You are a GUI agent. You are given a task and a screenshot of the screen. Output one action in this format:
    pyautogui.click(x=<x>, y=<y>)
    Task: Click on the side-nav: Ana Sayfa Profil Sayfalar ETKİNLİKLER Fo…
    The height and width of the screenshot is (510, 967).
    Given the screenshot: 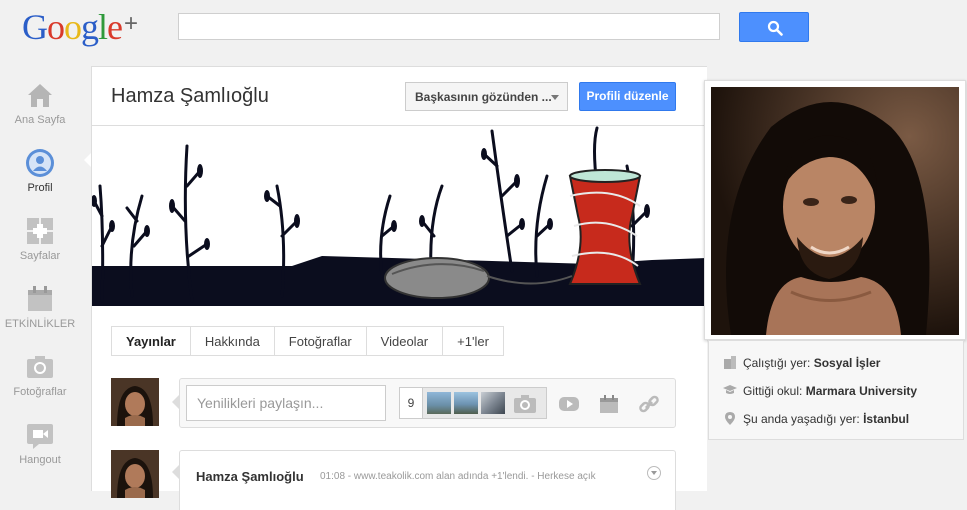 What is the action you would take?
    pyautogui.click(x=40, y=275)
    